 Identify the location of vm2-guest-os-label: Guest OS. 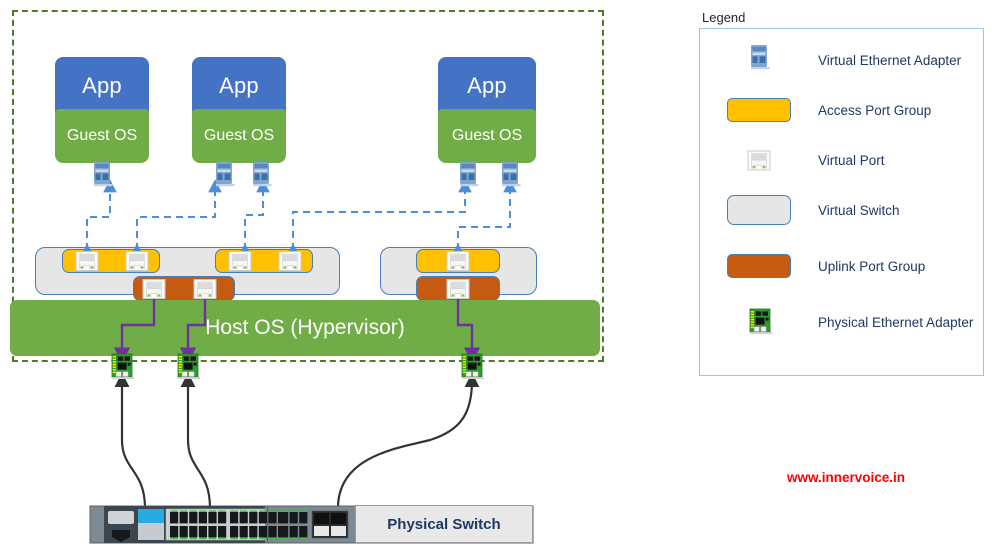
(239, 136).